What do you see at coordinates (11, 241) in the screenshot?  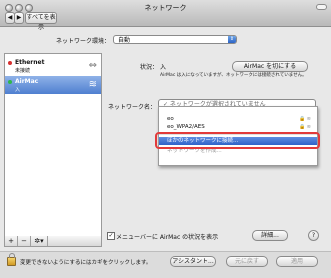 I see `add-service-button: +` at bounding box center [11, 241].